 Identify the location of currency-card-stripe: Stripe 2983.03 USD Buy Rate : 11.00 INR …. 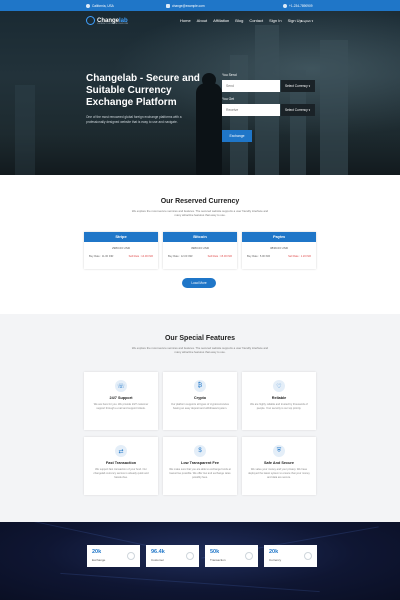
(121, 250).